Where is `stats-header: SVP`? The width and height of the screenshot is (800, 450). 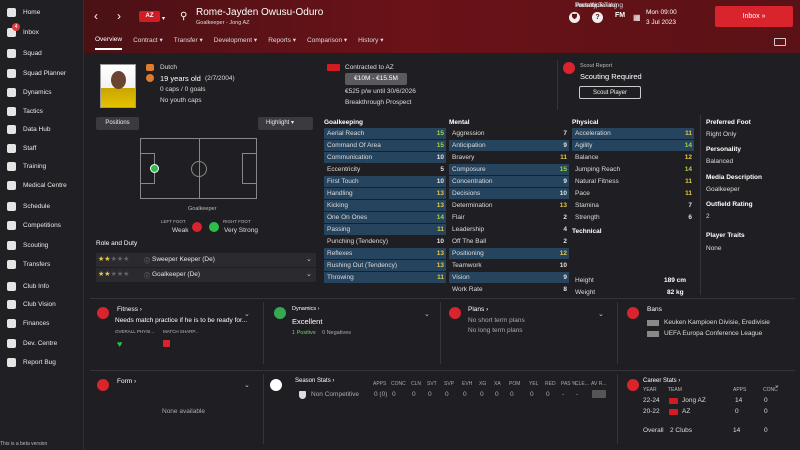
stats-header: SVP is located at coordinates (449, 384).